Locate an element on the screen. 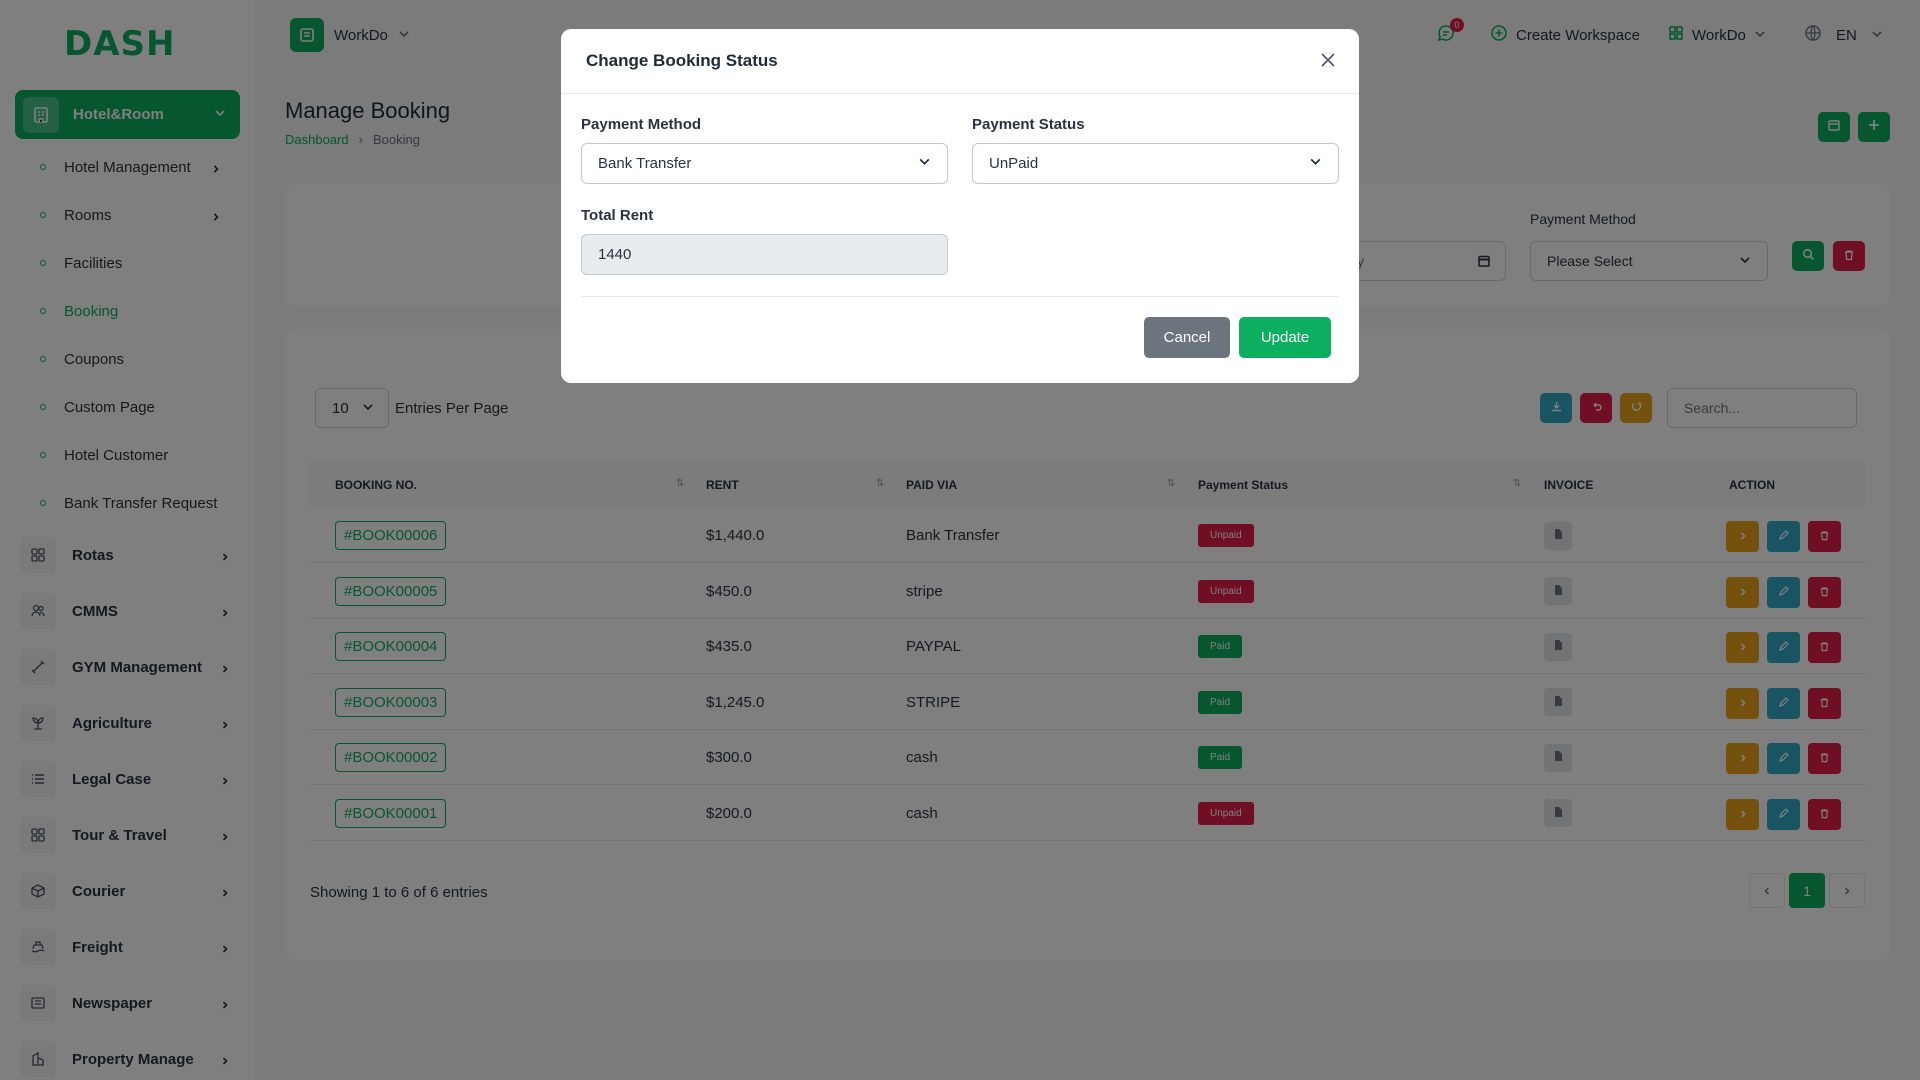 Image resolution: width=1920 pixels, height=1080 pixels. payment-method-label: Payment Method is located at coordinates (641, 124).